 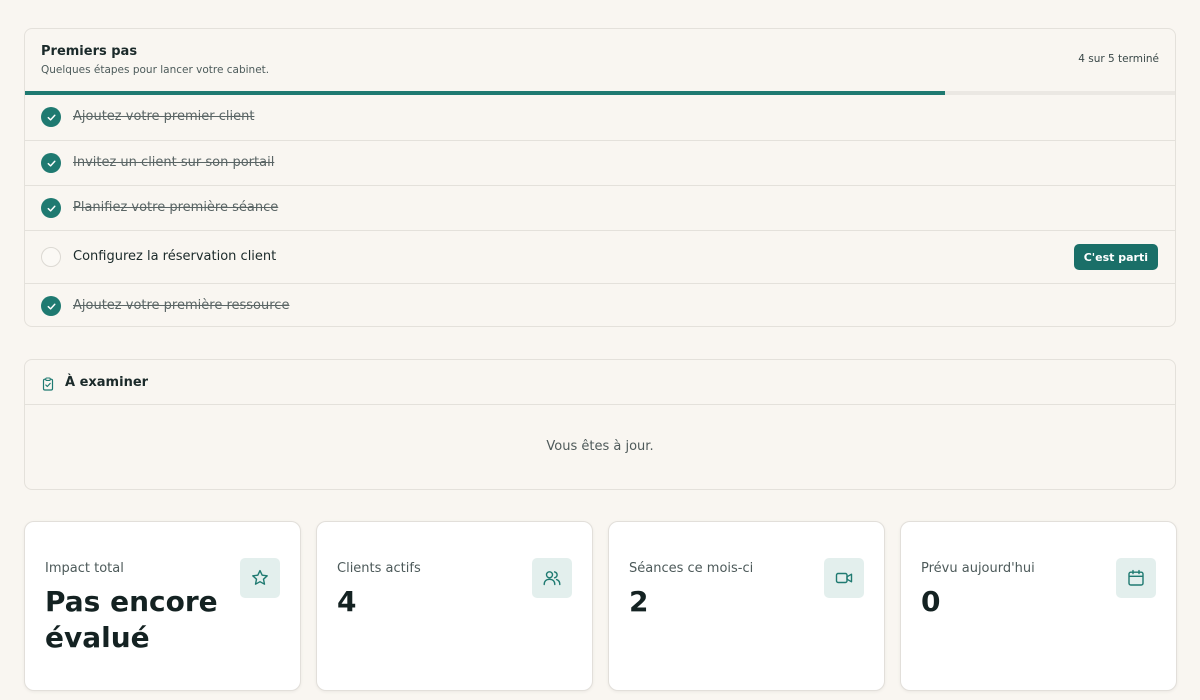 I want to click on review-empty-state: Vous êtes à jour., so click(x=600, y=446).